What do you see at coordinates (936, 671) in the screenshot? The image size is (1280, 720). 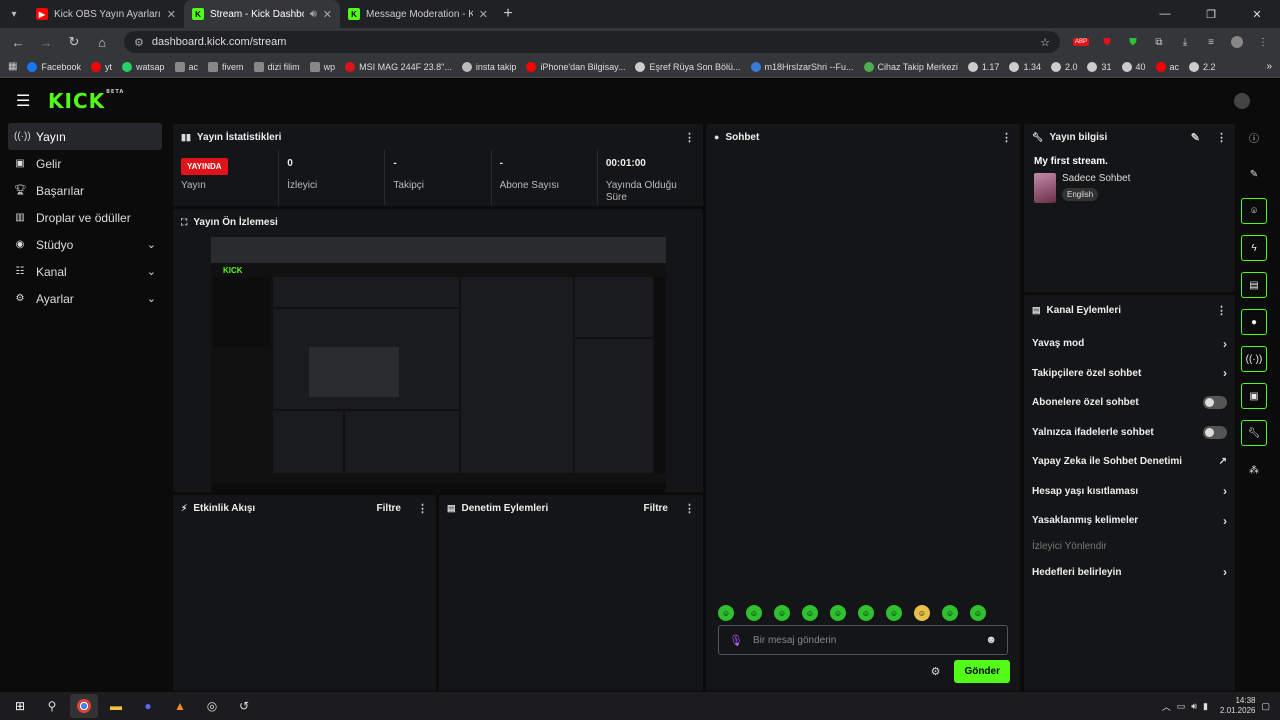 I see `chat-settings-icon: ⚙` at bounding box center [936, 671].